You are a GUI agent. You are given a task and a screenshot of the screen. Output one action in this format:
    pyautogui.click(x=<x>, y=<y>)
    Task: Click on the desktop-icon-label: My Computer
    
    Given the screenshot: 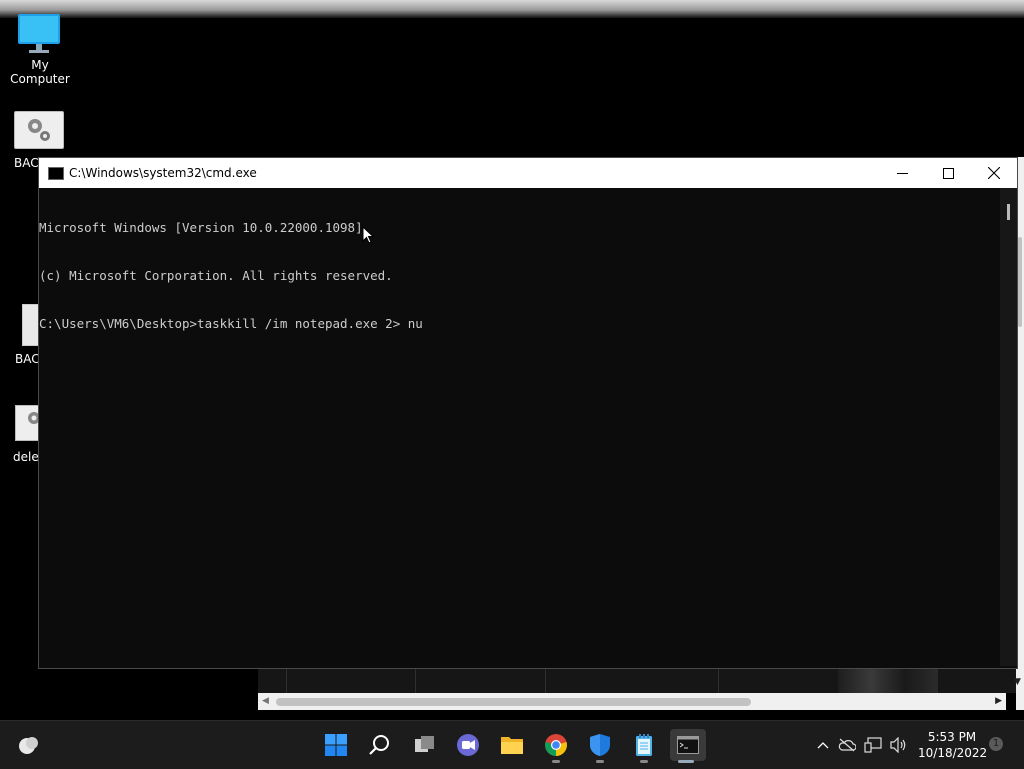 What is the action you would take?
    pyautogui.click(x=40, y=72)
    